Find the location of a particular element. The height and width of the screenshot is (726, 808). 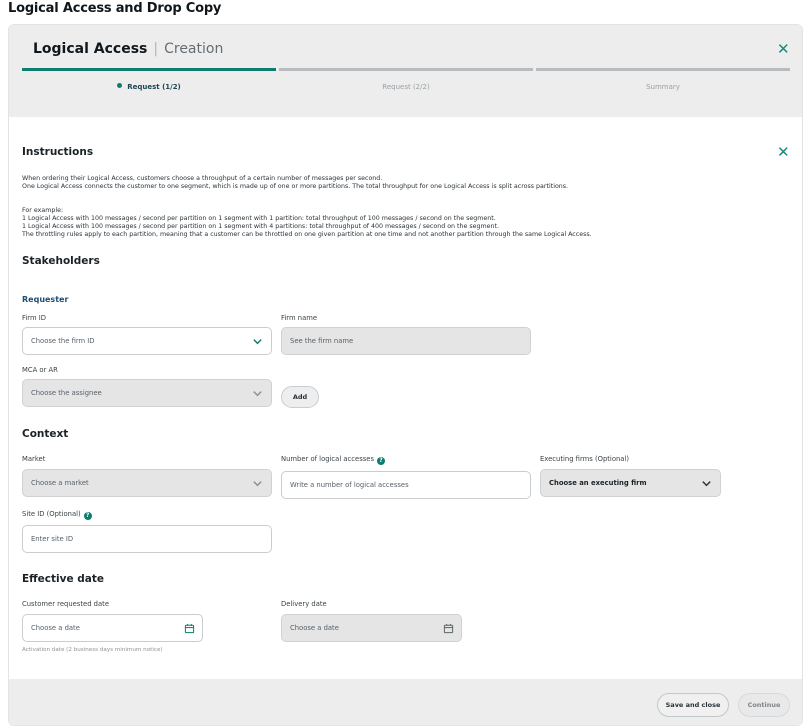

step-1: Request (1/2) is located at coordinates (149, 87).